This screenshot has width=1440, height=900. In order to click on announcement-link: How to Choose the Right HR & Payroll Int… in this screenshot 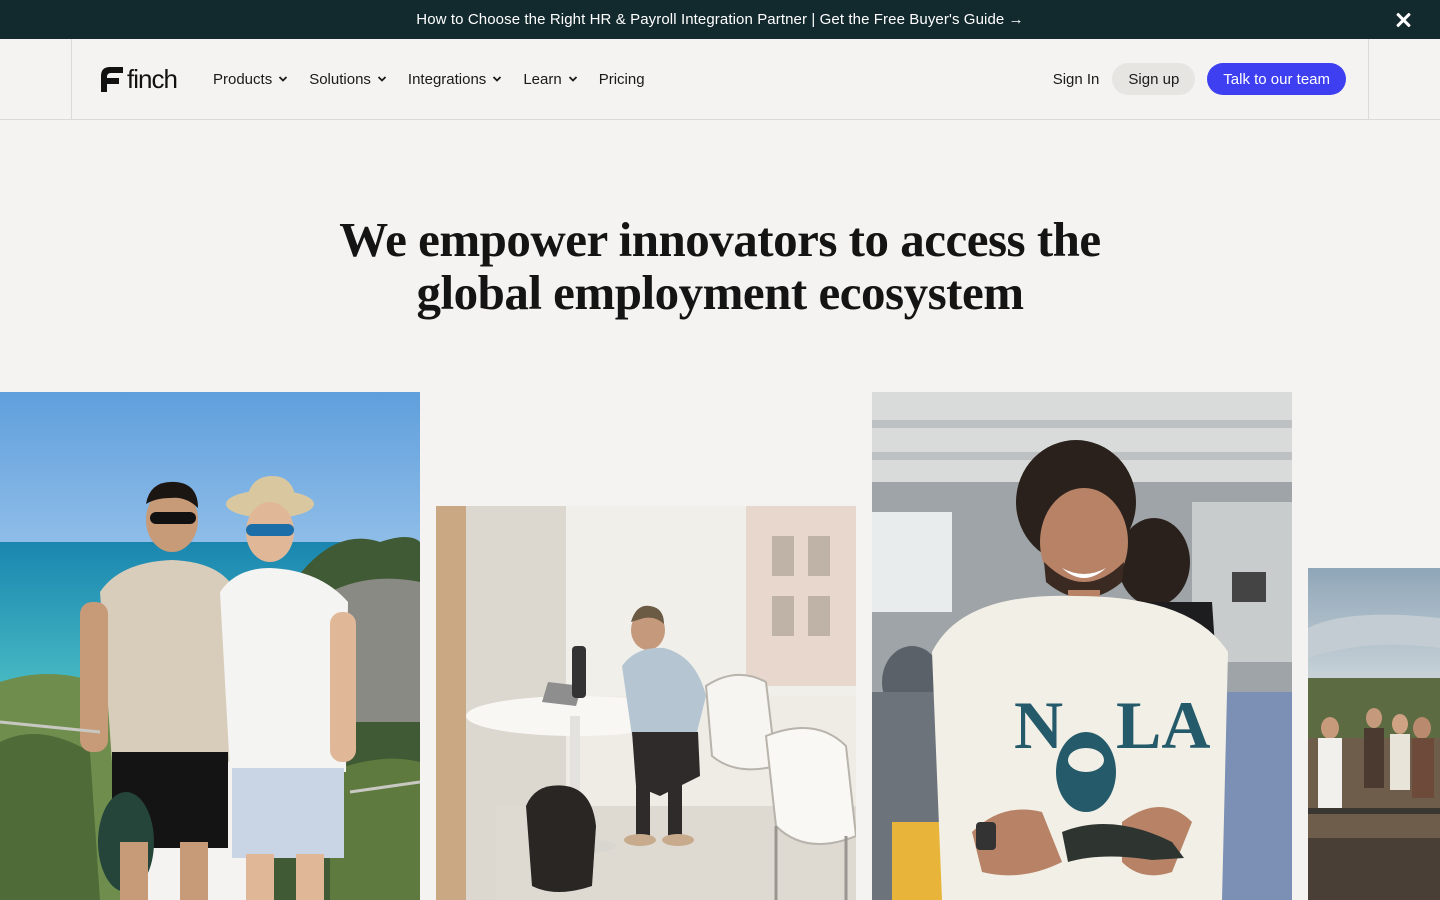, I will do `click(719, 19)`.